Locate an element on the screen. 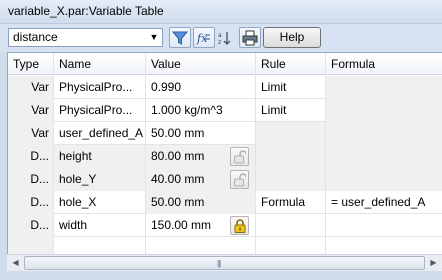  table-row: D... hole_Y 40.00 mm is located at coordinates (225, 179).